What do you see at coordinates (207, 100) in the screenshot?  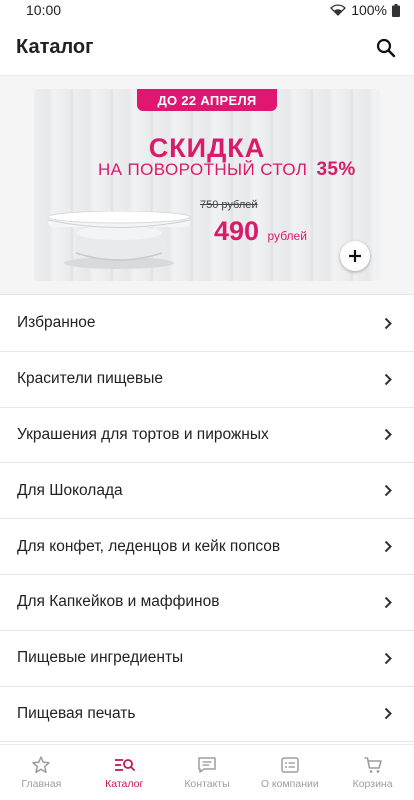 I see `promo-date-ribbon: ДО 22 АПРЕЛЯ` at bounding box center [207, 100].